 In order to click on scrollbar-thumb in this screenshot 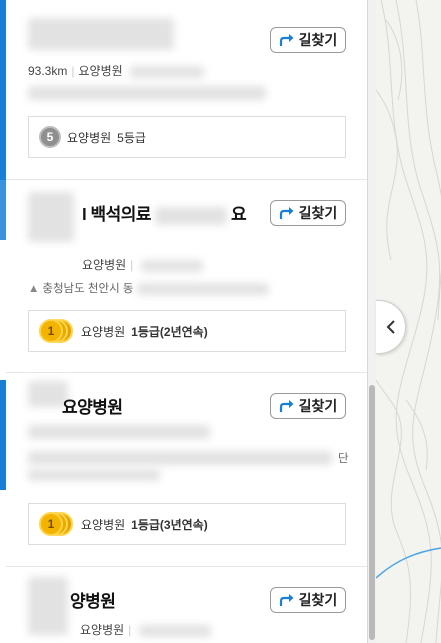, I will do `click(372, 512)`.